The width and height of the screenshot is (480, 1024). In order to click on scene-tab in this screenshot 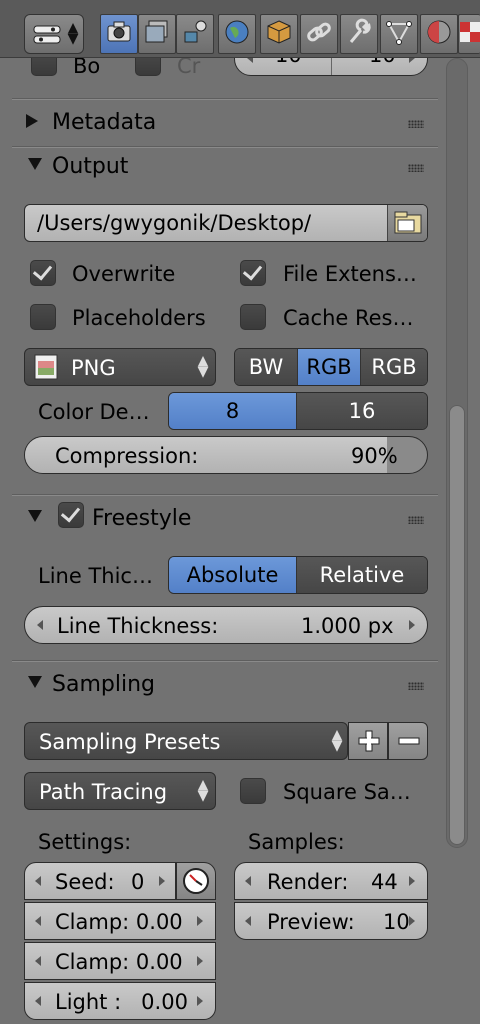, I will do `click(195, 34)`.